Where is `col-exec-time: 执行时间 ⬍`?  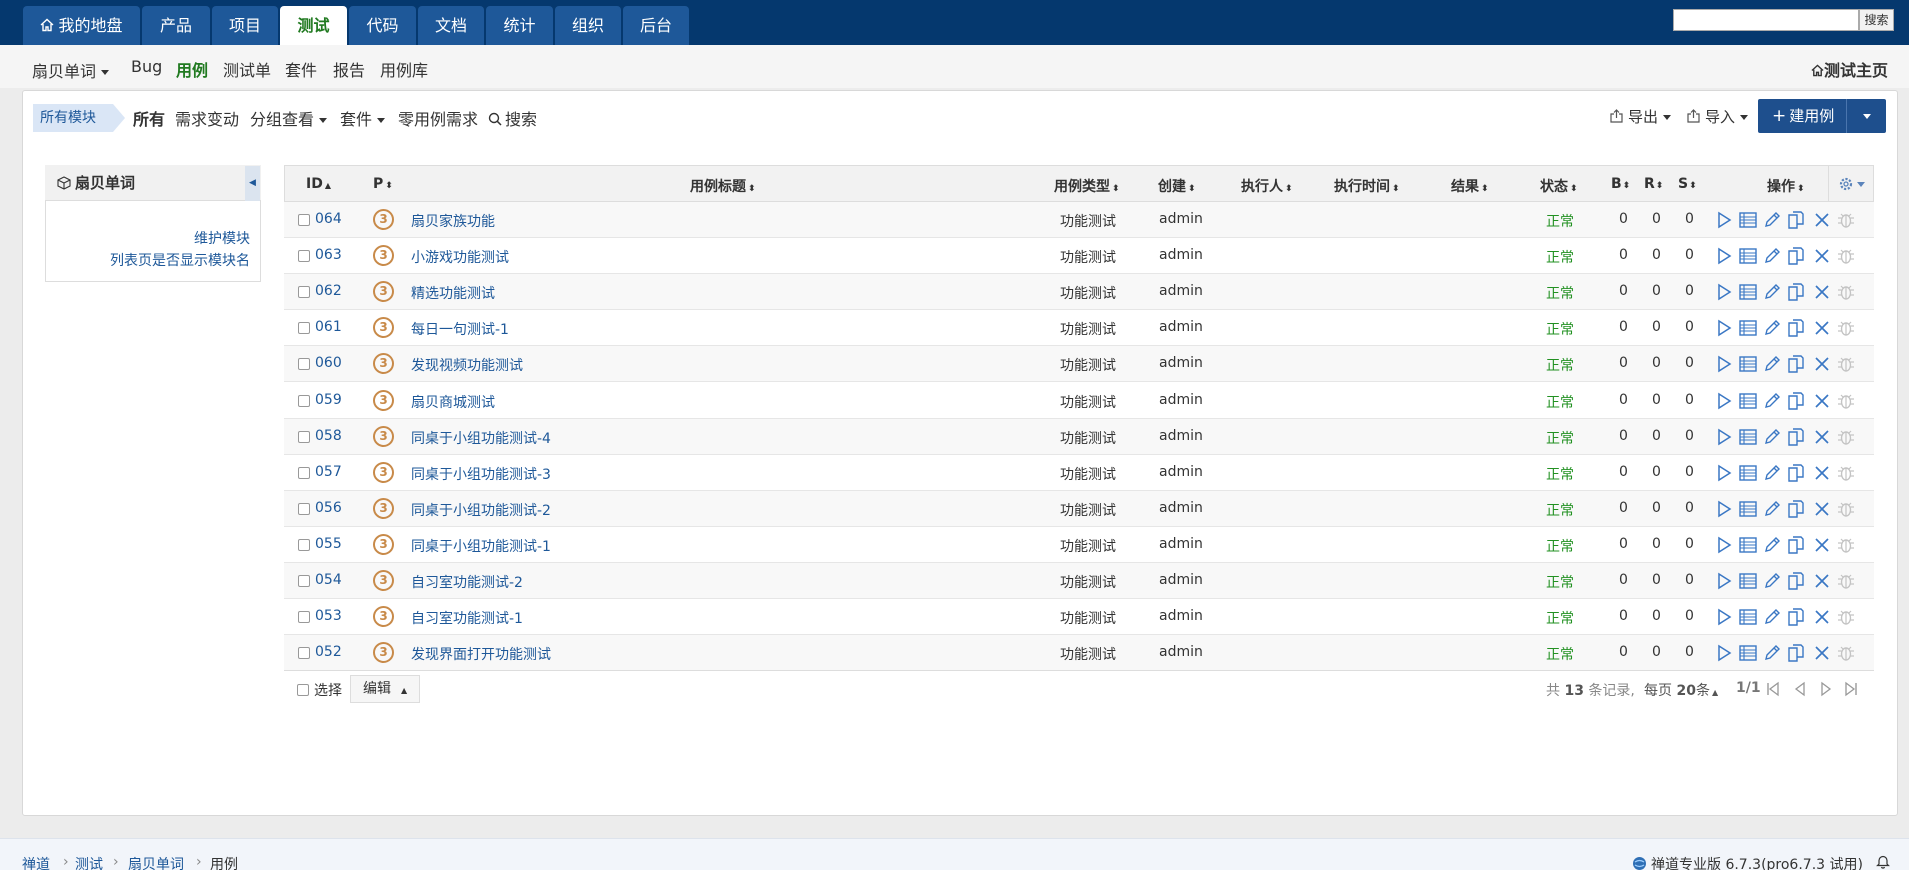
col-exec-time: 执行时间 ⬍ is located at coordinates (1367, 186).